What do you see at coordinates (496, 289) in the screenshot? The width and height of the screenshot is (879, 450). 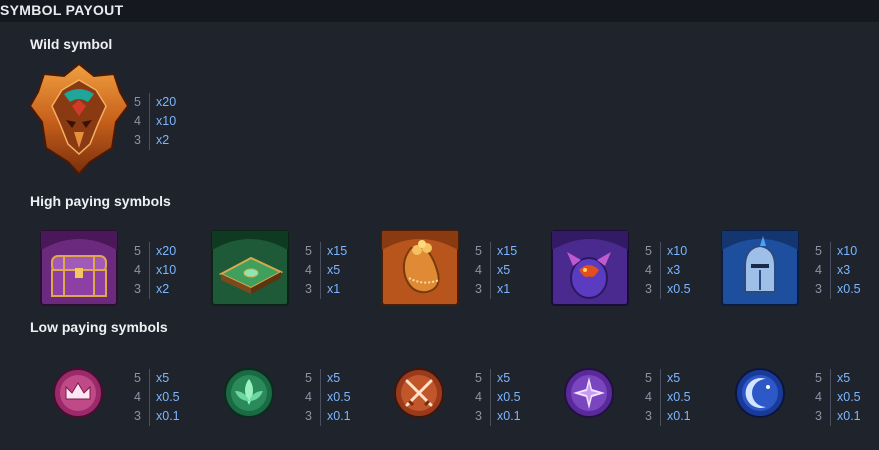 I see `payout-row: 3 x1` at bounding box center [496, 289].